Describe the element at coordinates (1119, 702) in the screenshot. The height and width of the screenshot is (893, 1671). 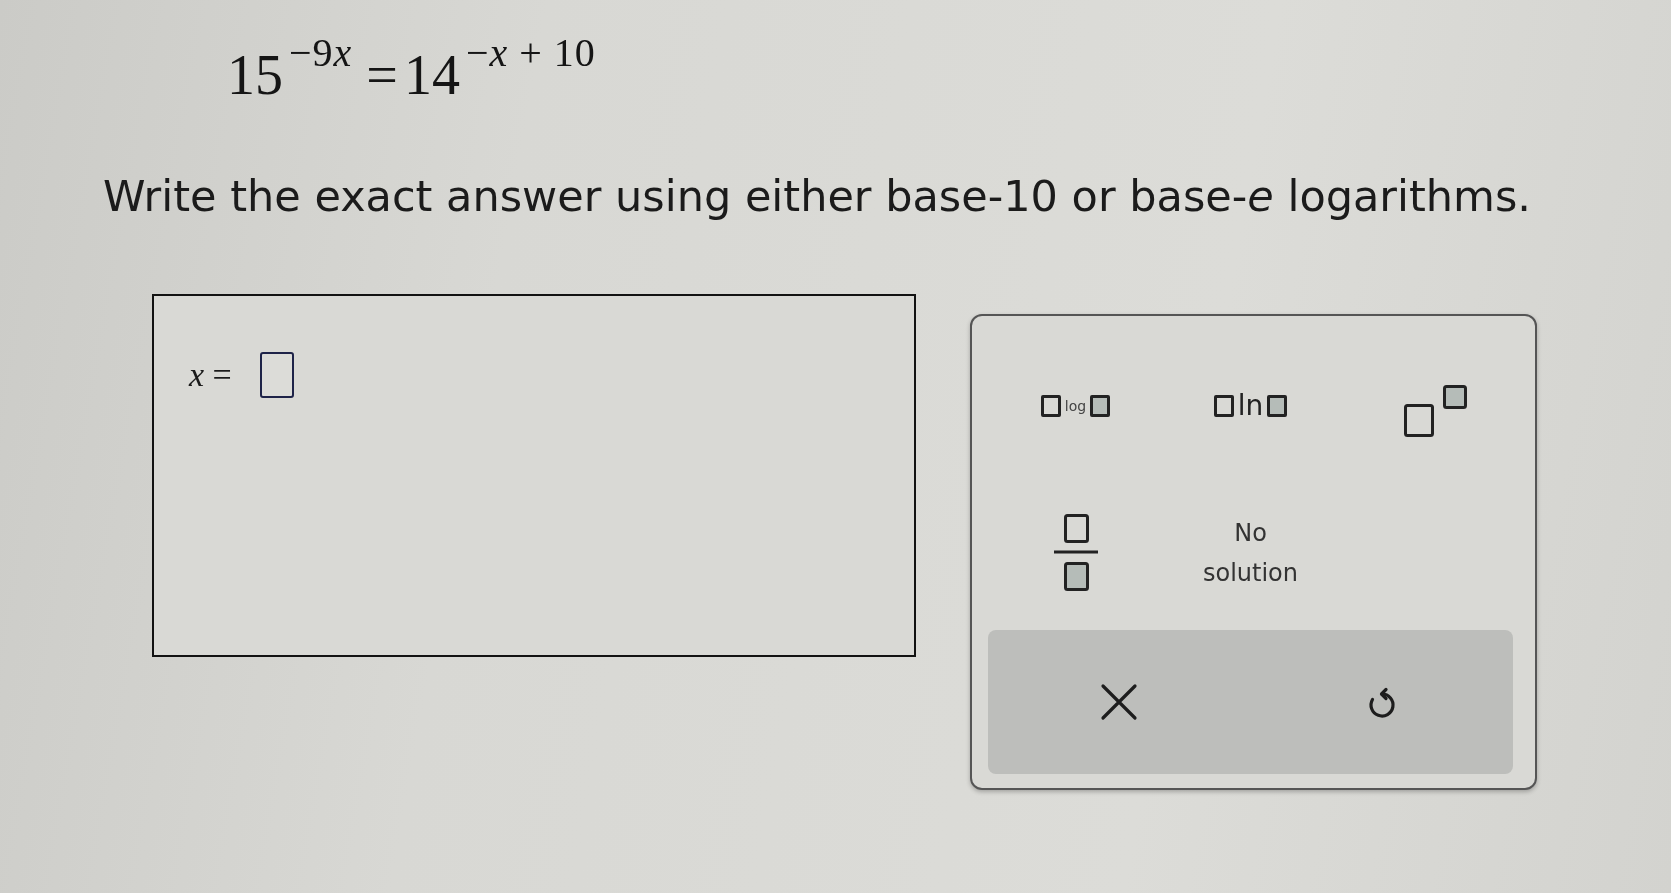
I see `close-icon` at that location.